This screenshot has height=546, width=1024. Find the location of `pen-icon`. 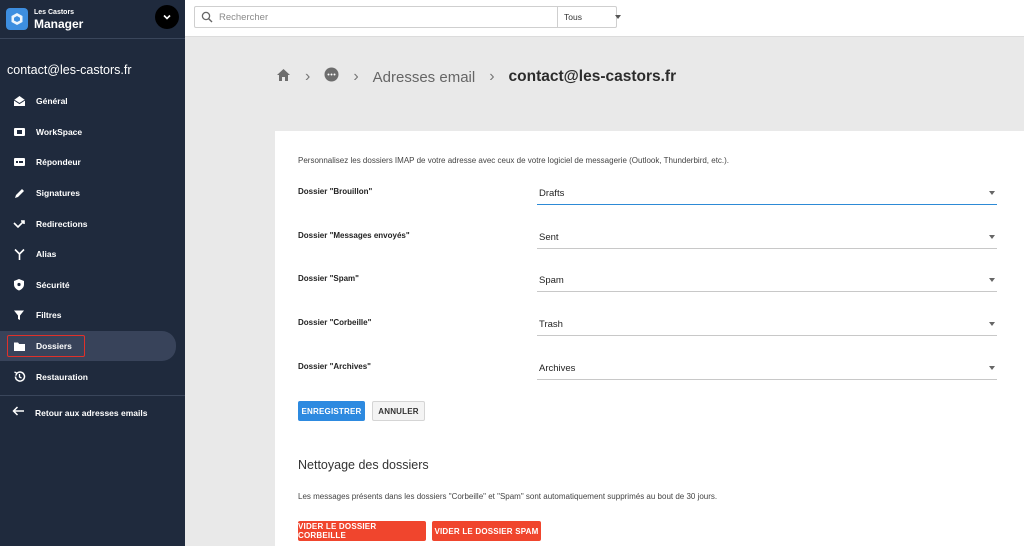

pen-icon is located at coordinates (19, 193).